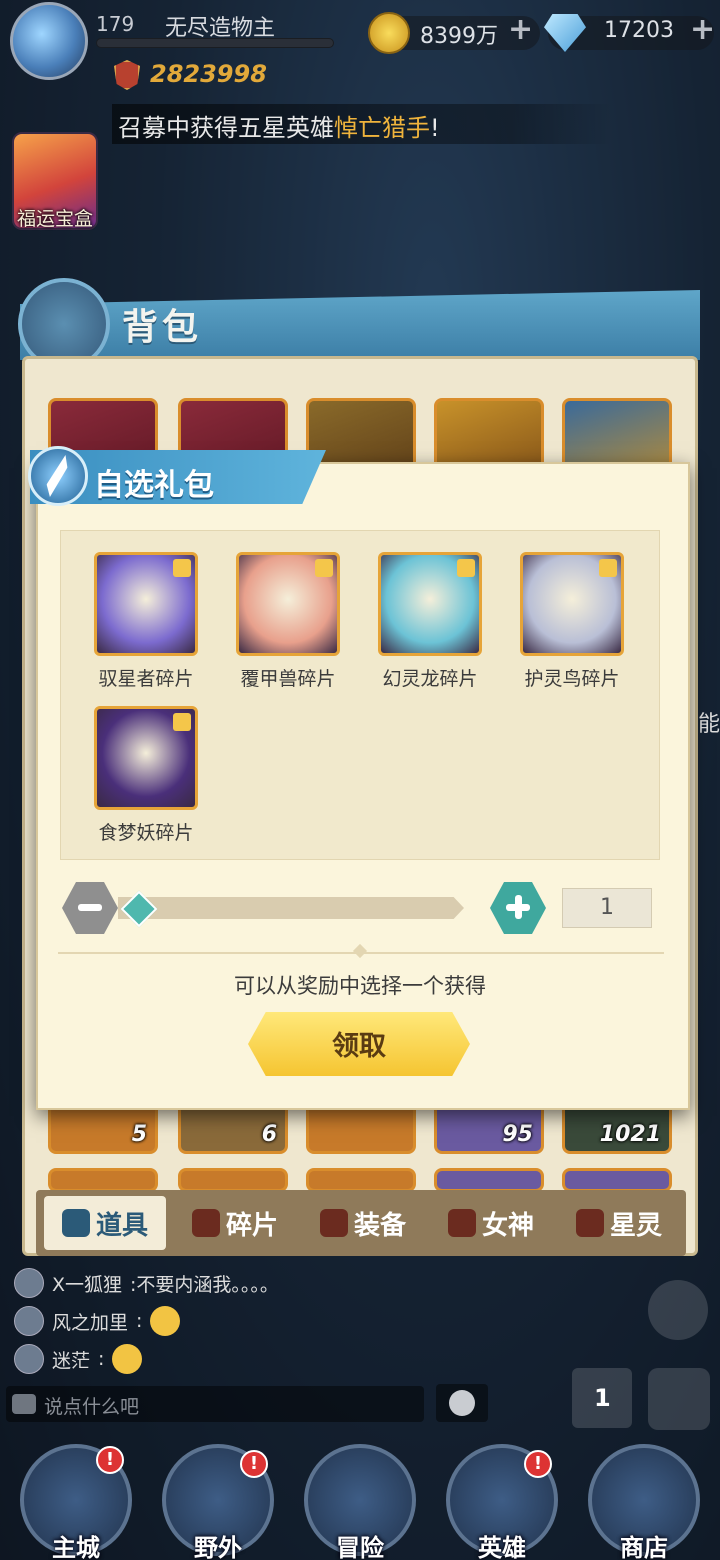 The image size is (720, 1560). Describe the element at coordinates (461, 1223) in the screenshot. I see `goddess-icon` at that location.